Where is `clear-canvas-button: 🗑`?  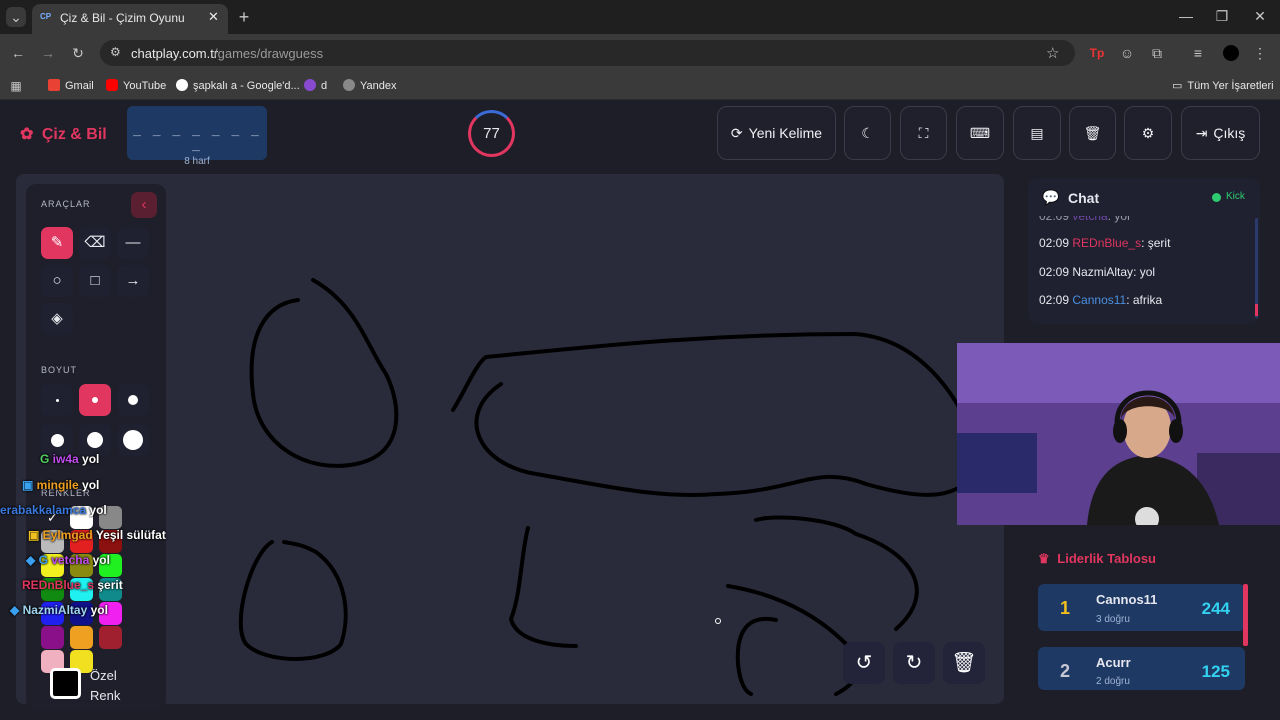 clear-canvas-button: 🗑 is located at coordinates (964, 663).